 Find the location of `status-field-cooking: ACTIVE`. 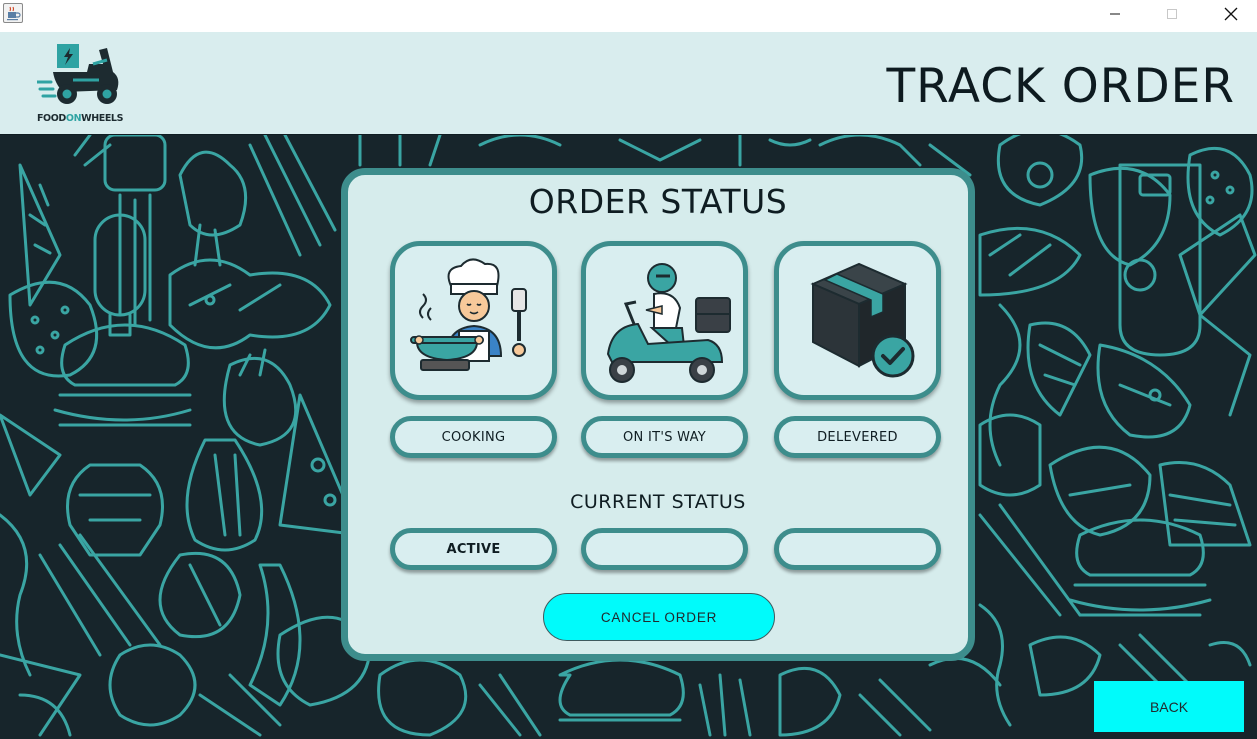

status-field-cooking: ACTIVE is located at coordinates (473, 549).